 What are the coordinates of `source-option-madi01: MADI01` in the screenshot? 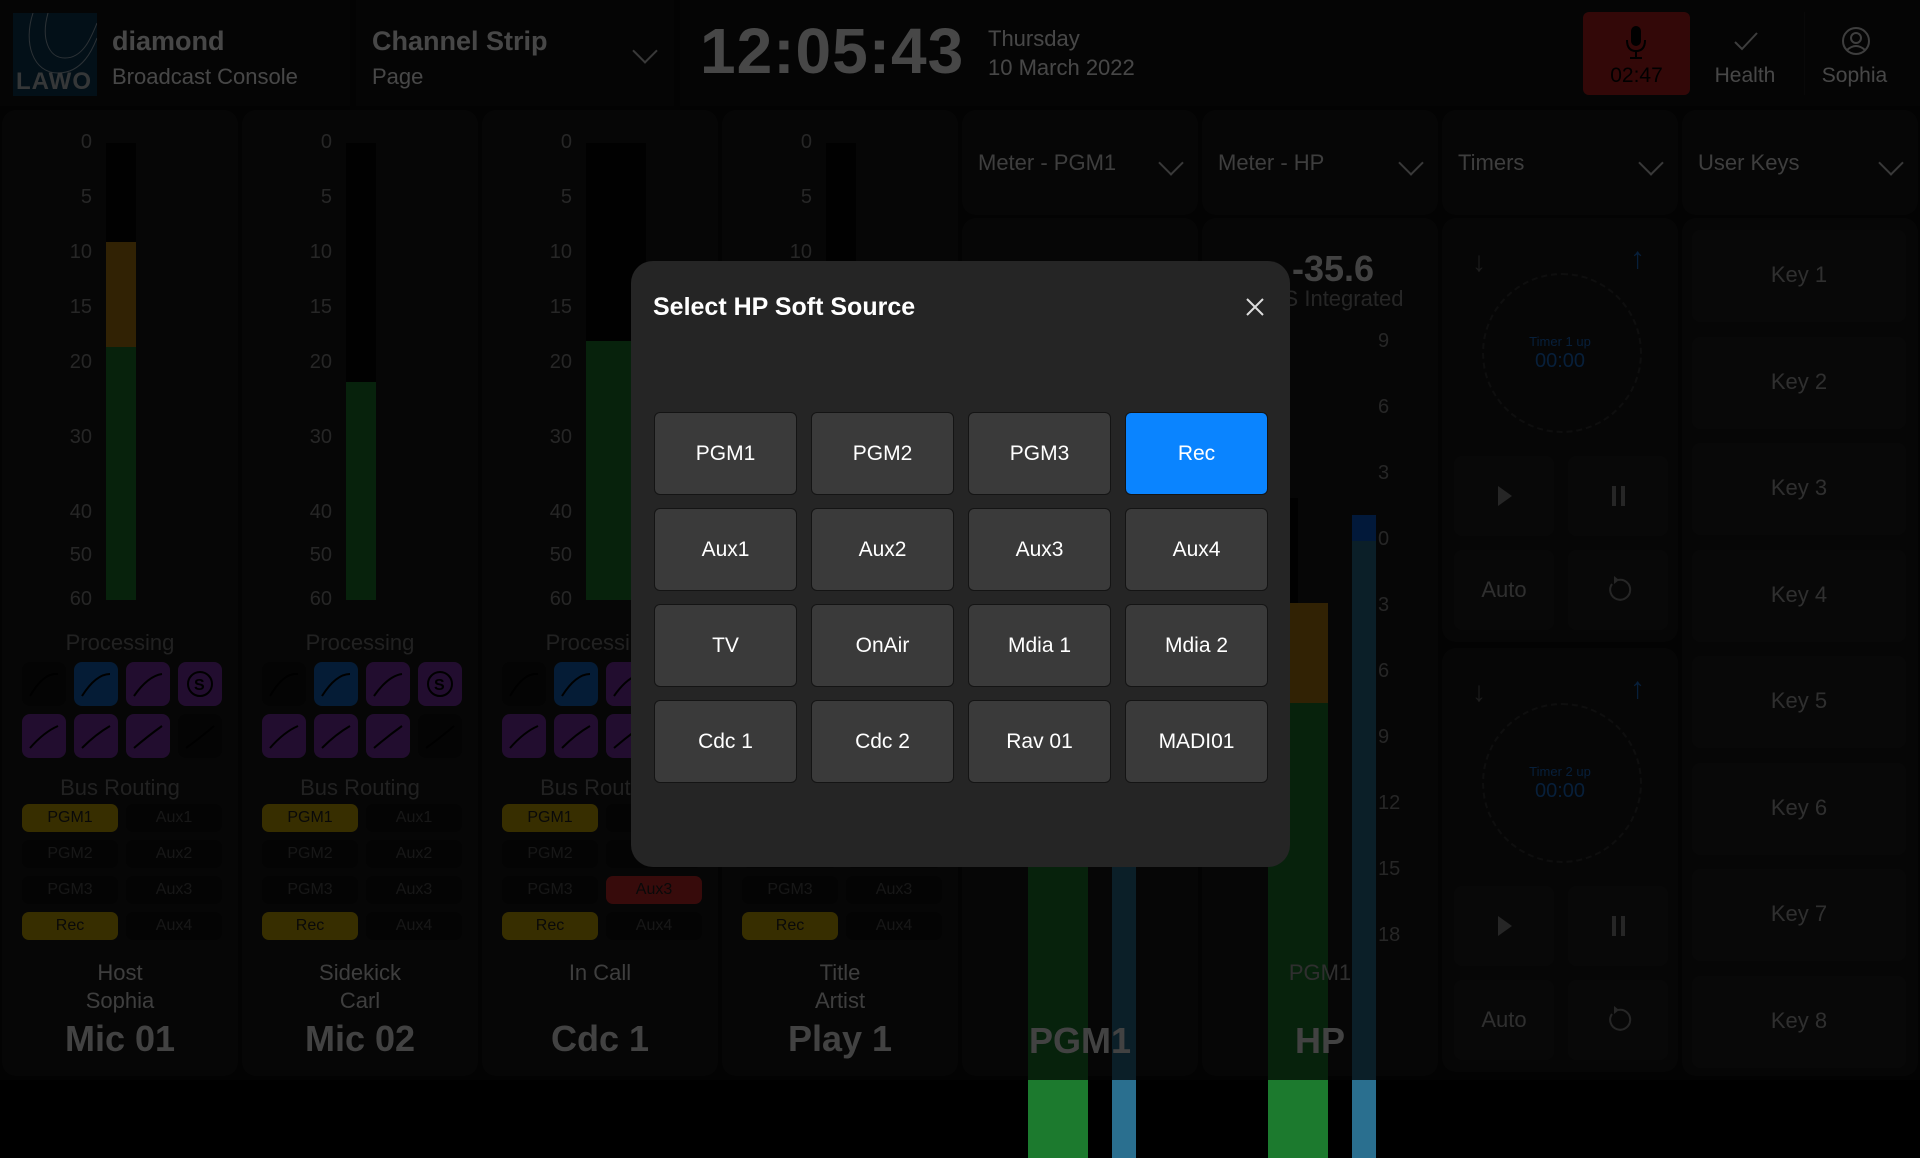 It's located at (1196, 741).